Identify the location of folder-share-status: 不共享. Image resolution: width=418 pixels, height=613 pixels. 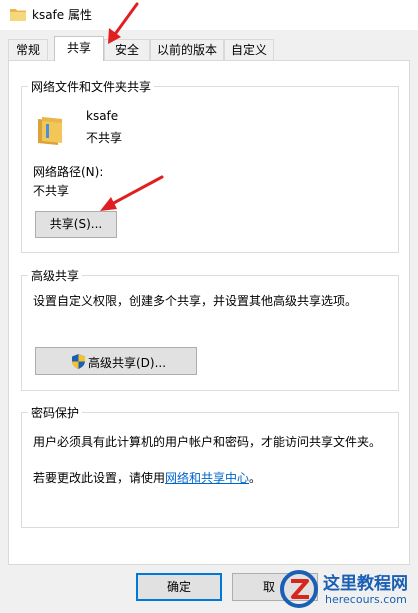
(104, 138).